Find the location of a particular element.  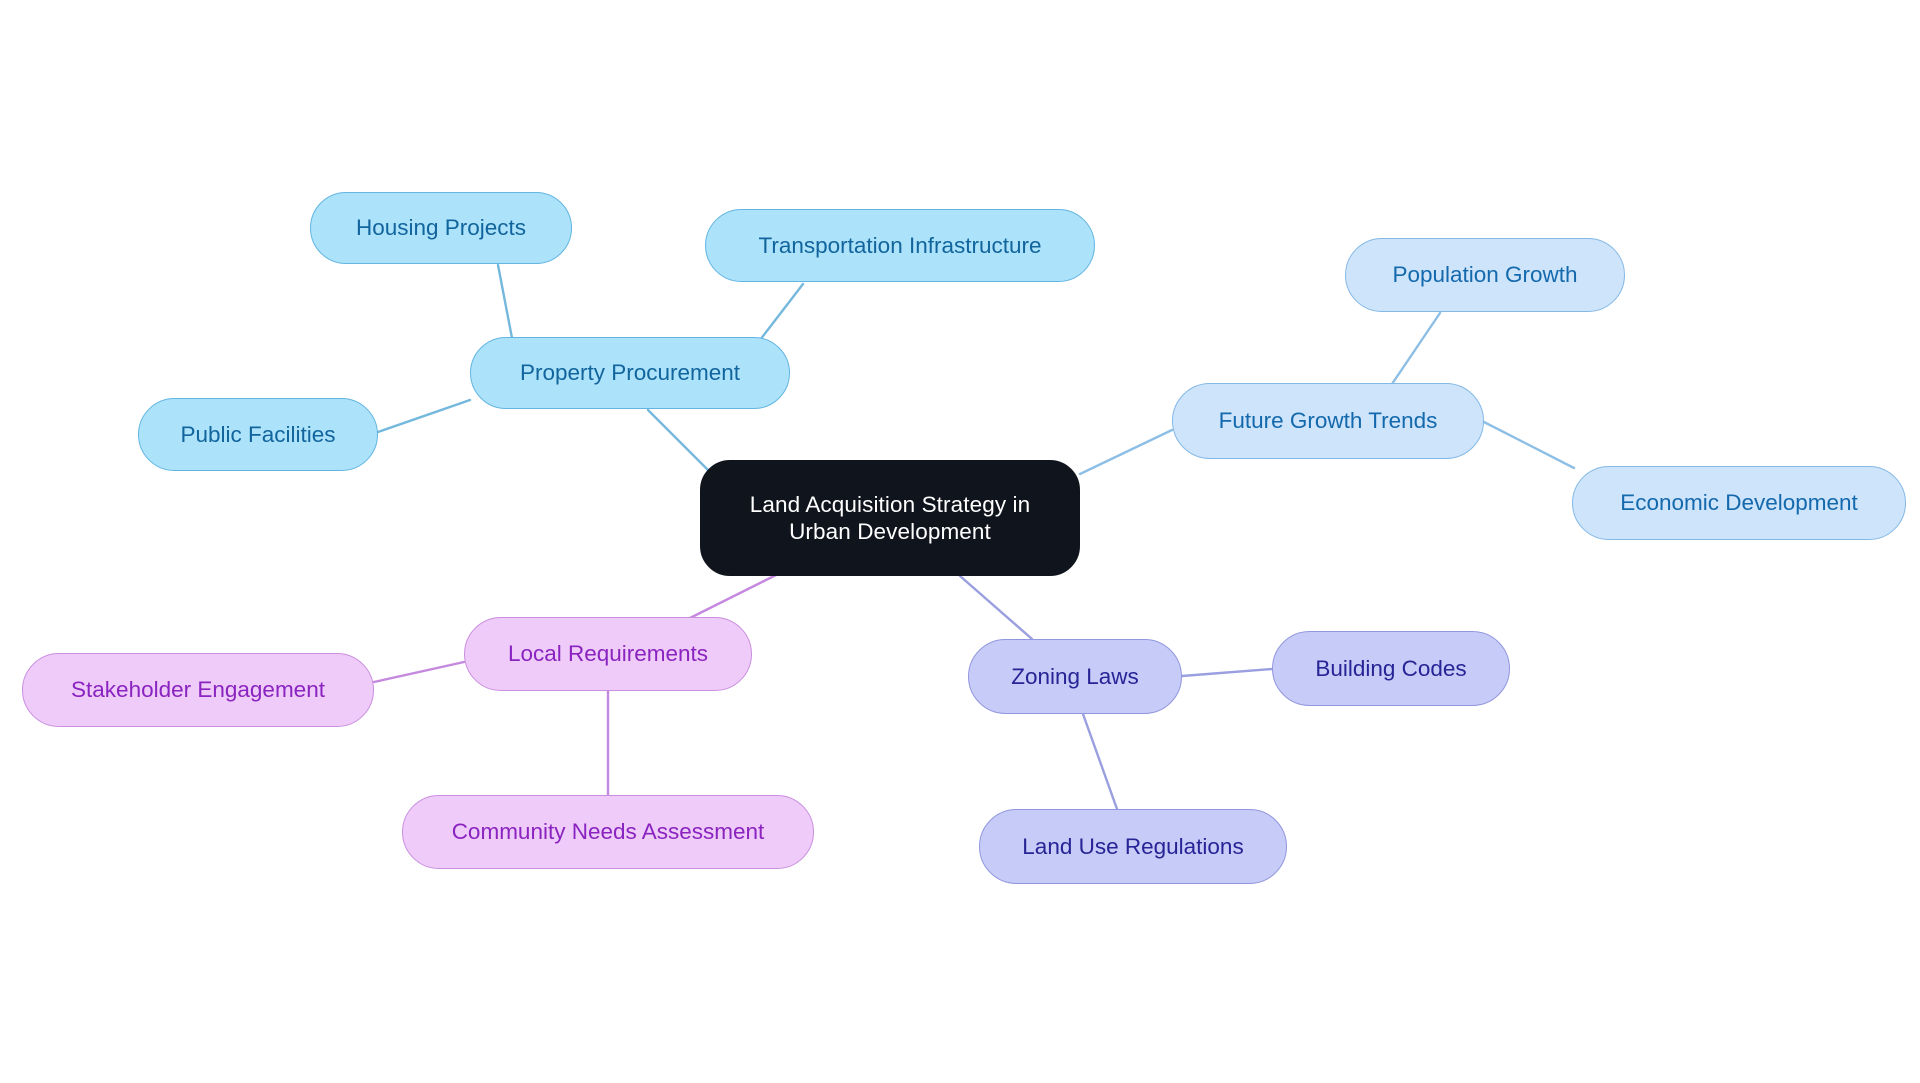

edge-property-housing is located at coordinates (505, 301).